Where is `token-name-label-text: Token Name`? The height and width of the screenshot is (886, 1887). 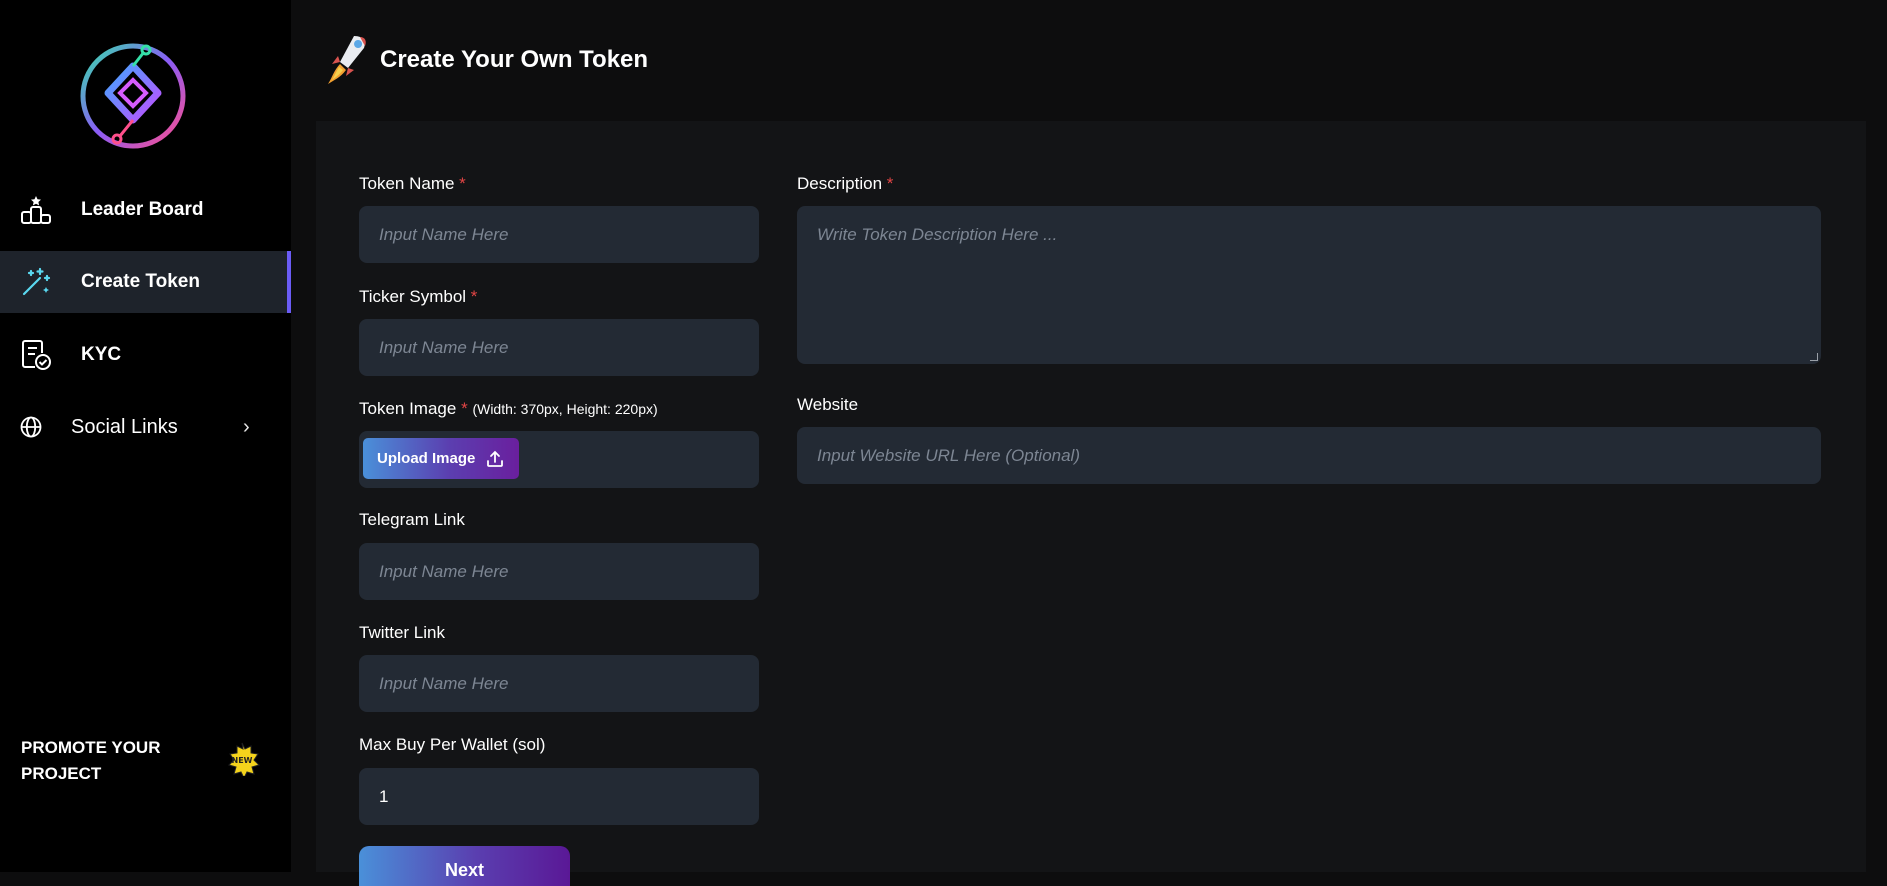 token-name-label-text: Token Name is located at coordinates (407, 183).